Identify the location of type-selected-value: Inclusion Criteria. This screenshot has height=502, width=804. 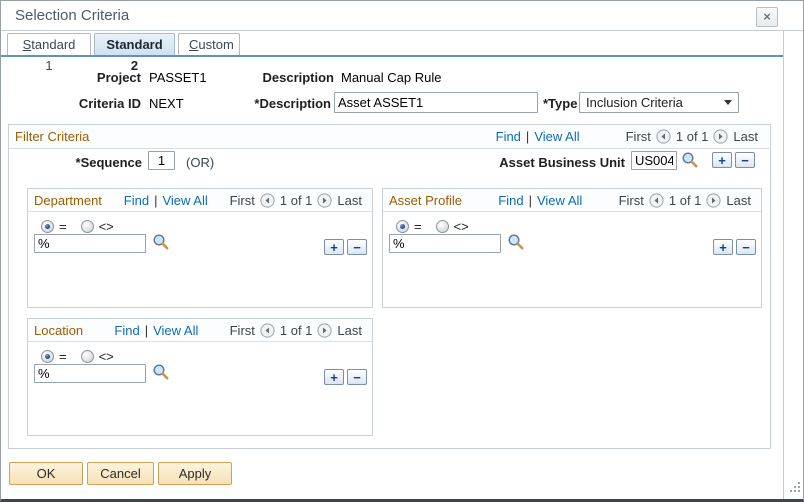
(634, 102).